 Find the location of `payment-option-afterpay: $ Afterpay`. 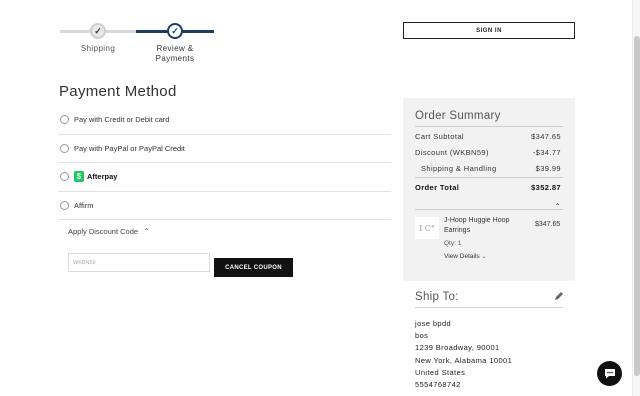

payment-option-afterpay: $ Afterpay is located at coordinates (224, 177).